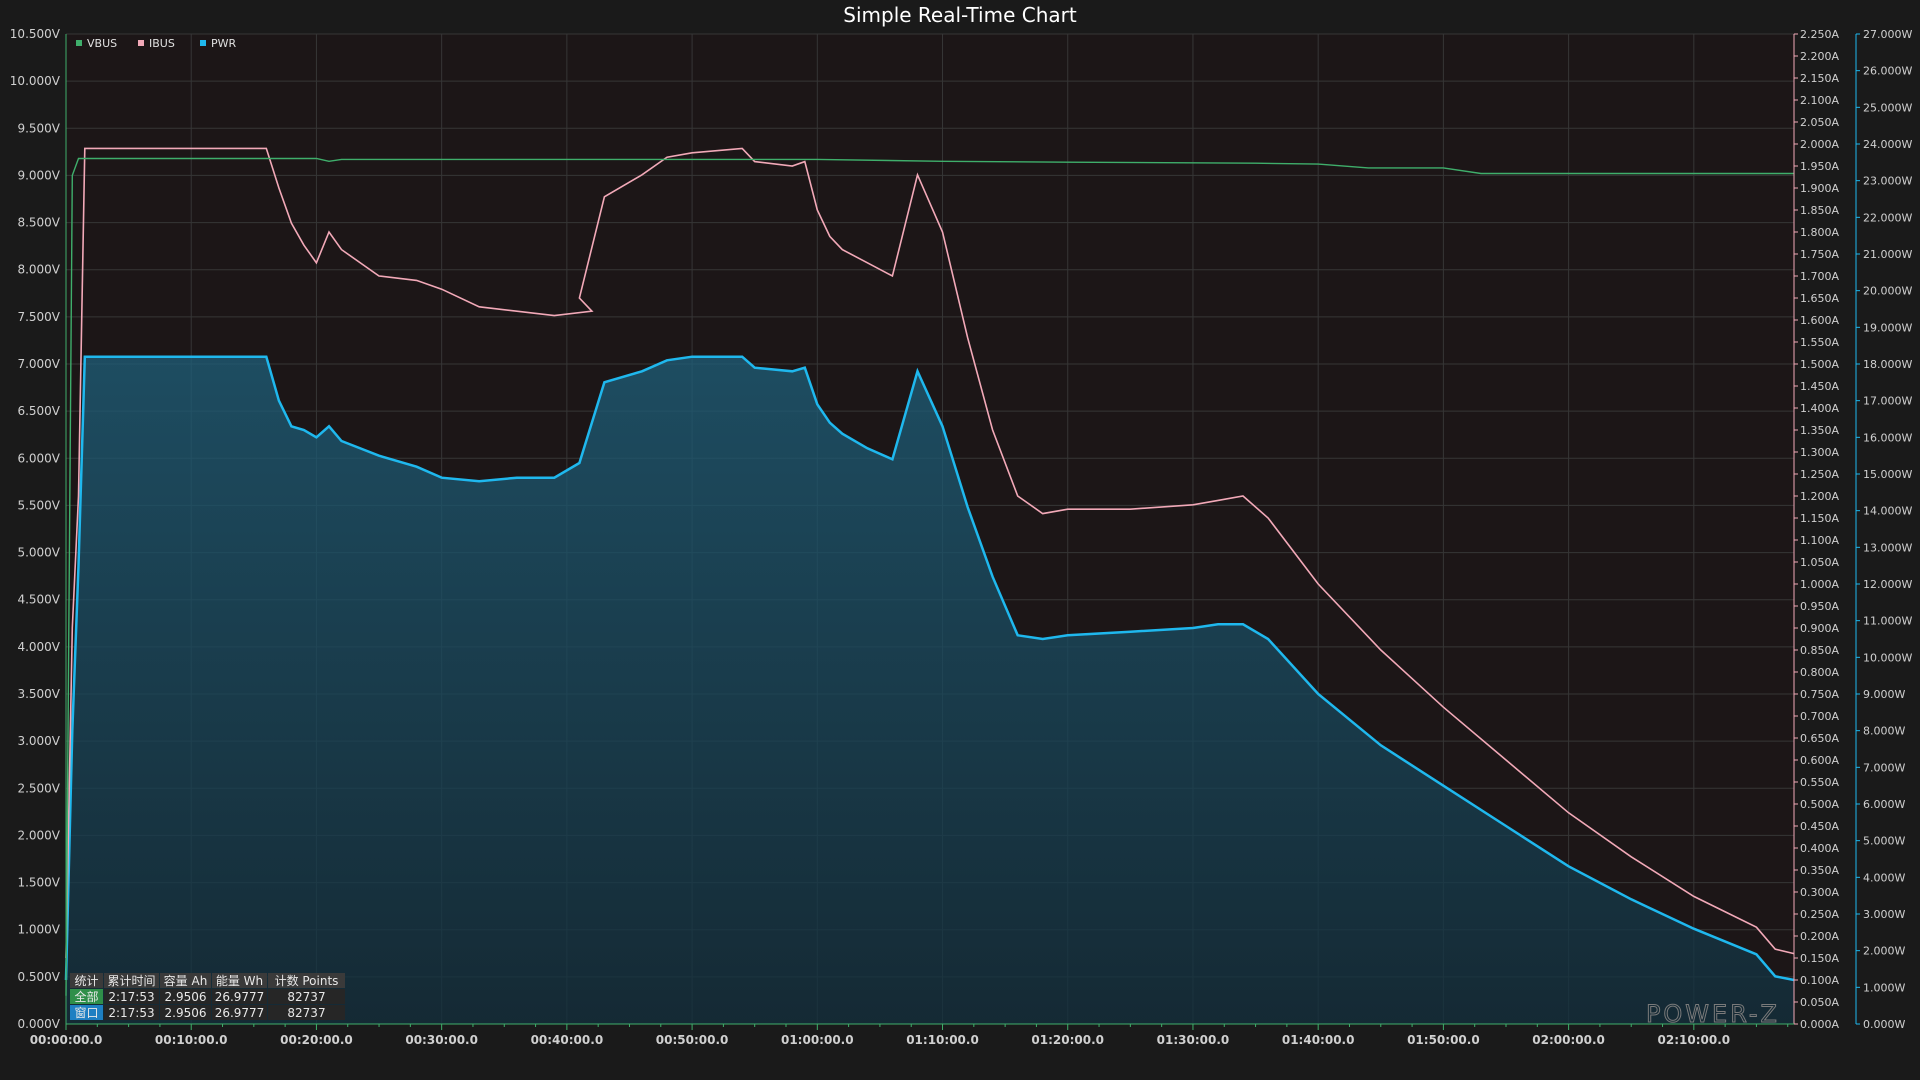 Image resolution: width=1920 pixels, height=1080 pixels. What do you see at coordinates (1887, 621) in the screenshot?
I see `power-tick-label: 11.000W` at bounding box center [1887, 621].